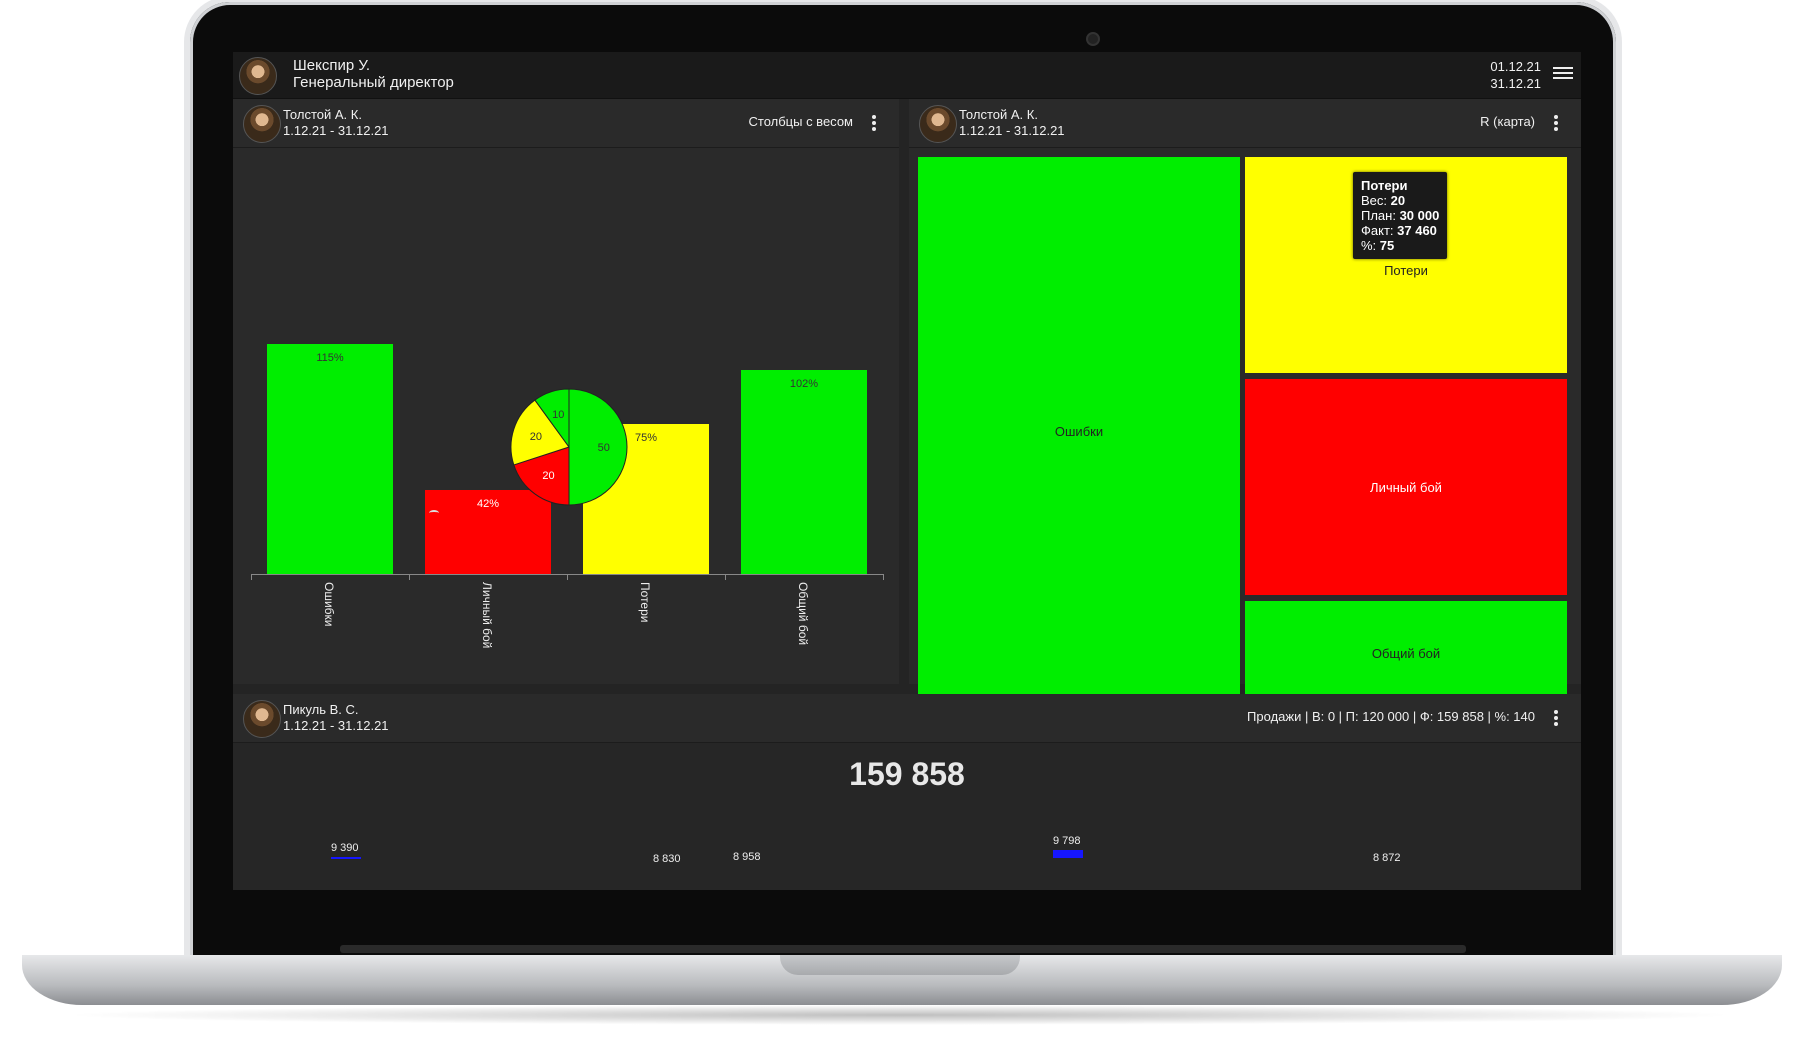  I want to click on treemap-cell-label: Ошибки, so click(1079, 431).